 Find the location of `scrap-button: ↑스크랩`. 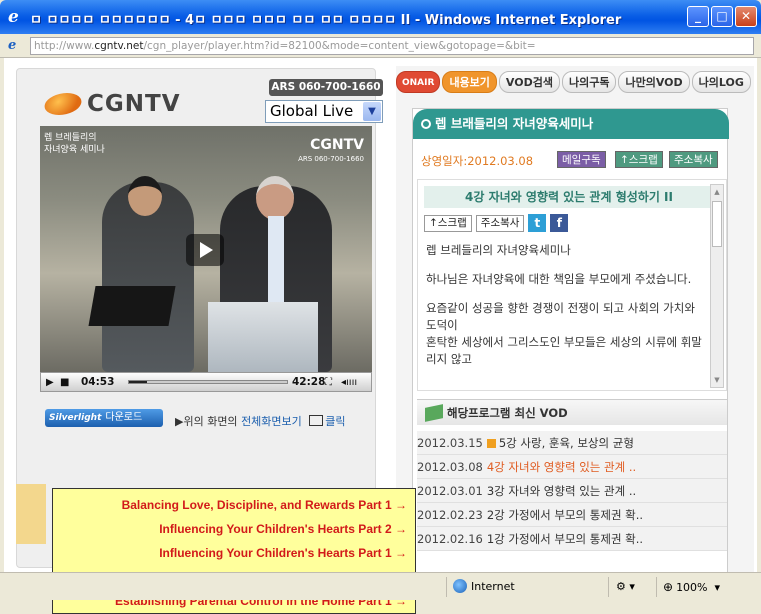

scrap-button: ↑스크랩 is located at coordinates (639, 159).